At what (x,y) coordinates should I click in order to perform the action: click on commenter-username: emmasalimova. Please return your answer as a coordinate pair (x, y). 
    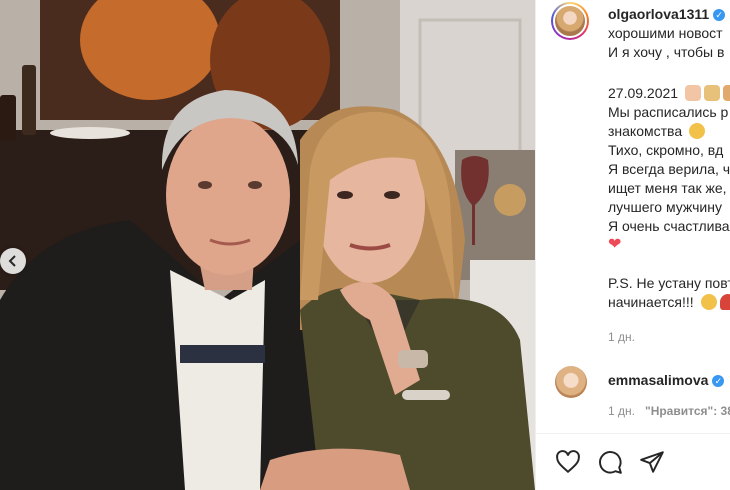
    Looking at the image, I should click on (658, 380).